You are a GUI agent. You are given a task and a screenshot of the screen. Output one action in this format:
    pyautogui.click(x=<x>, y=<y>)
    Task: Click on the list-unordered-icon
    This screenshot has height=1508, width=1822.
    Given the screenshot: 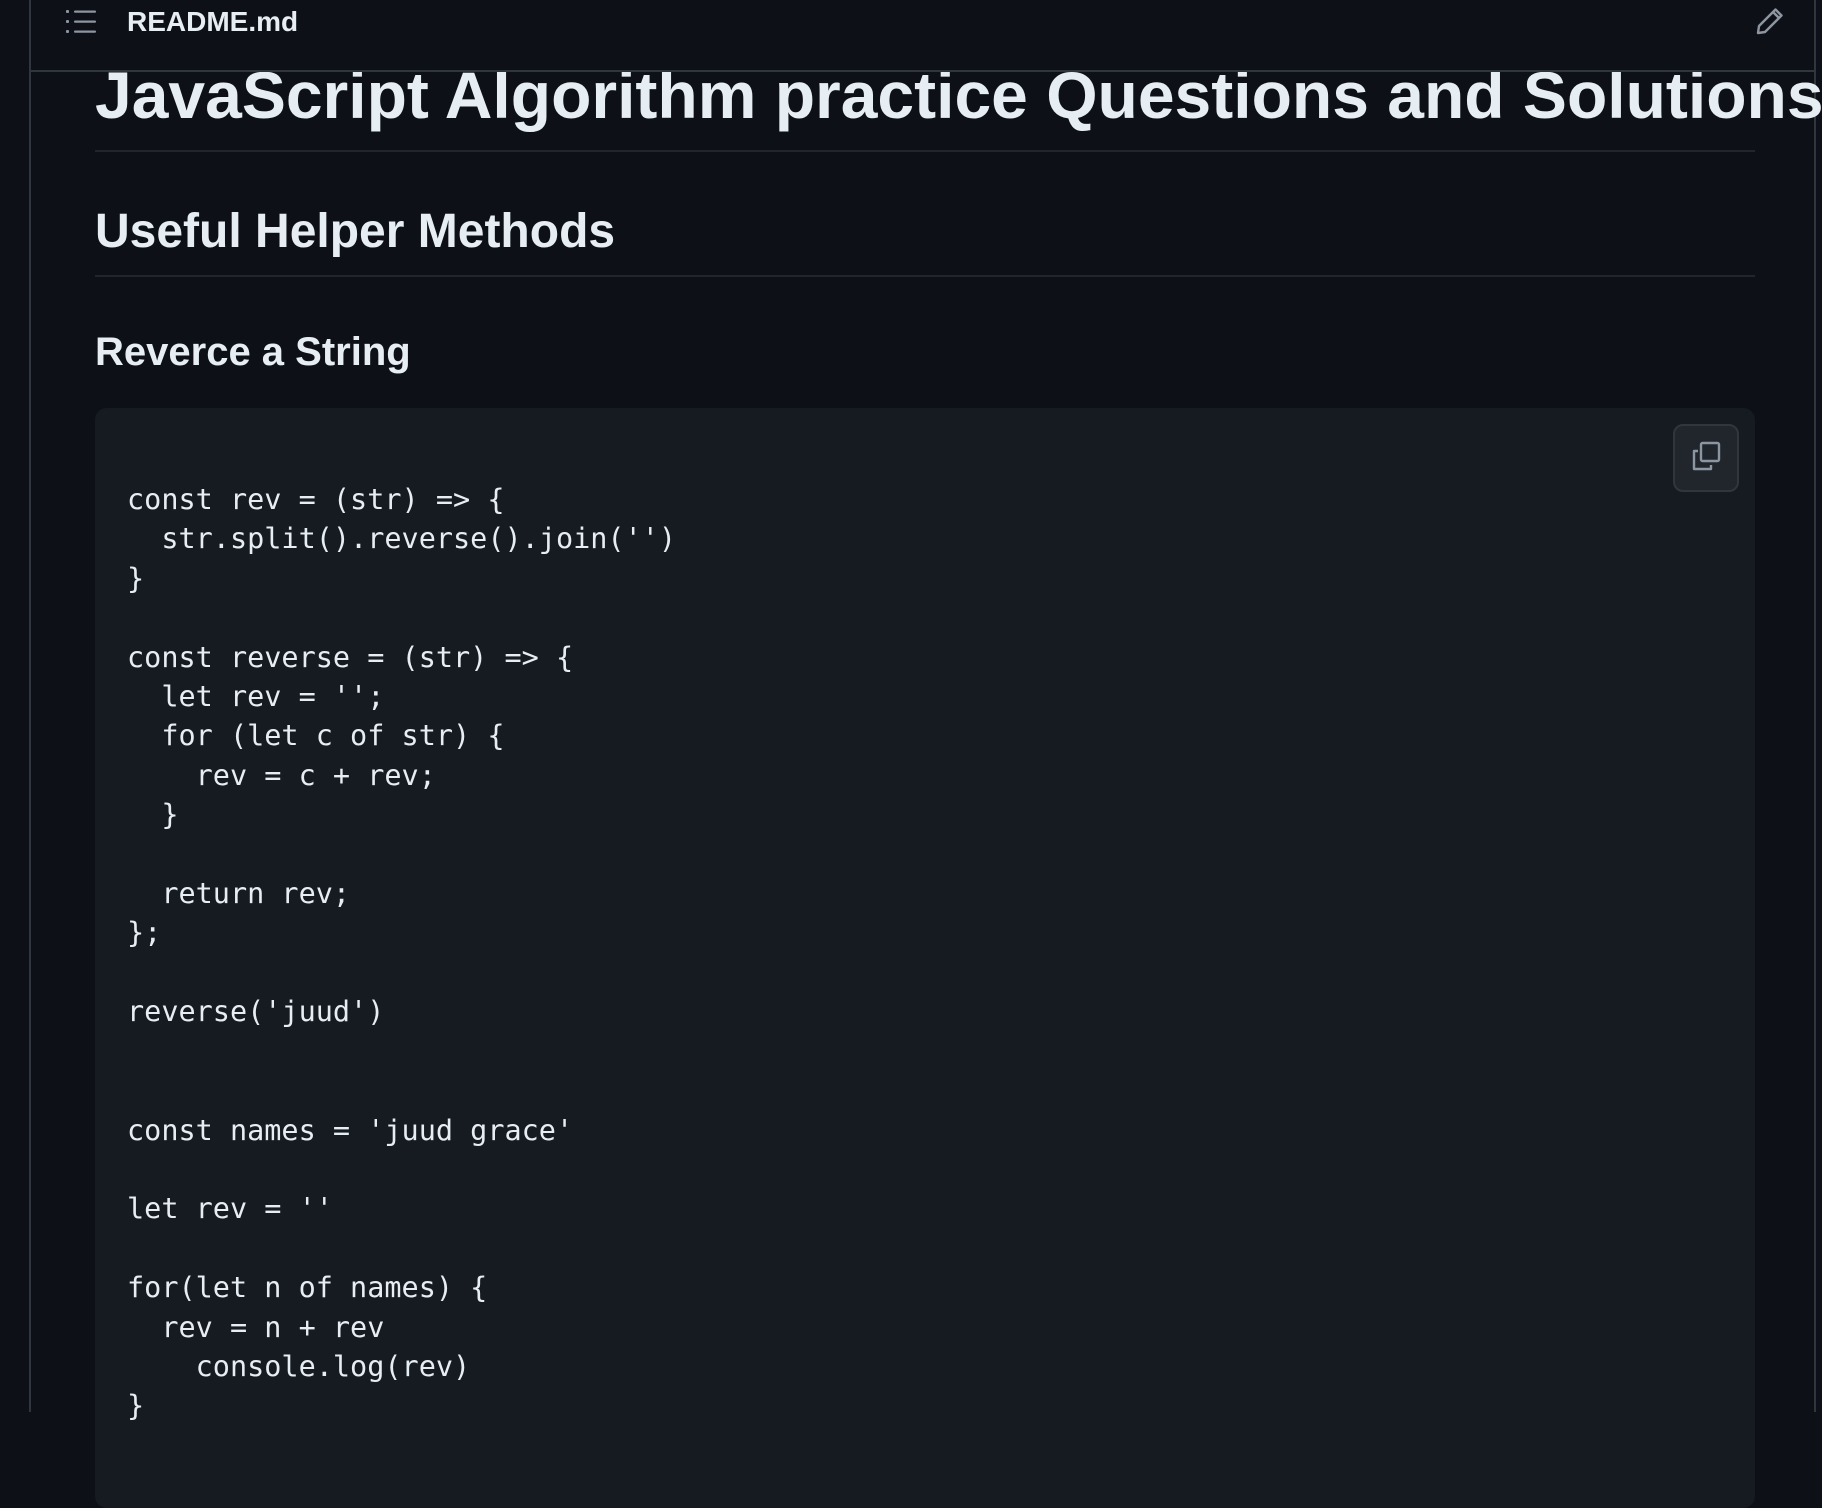 What is the action you would take?
    pyautogui.click(x=81, y=24)
    